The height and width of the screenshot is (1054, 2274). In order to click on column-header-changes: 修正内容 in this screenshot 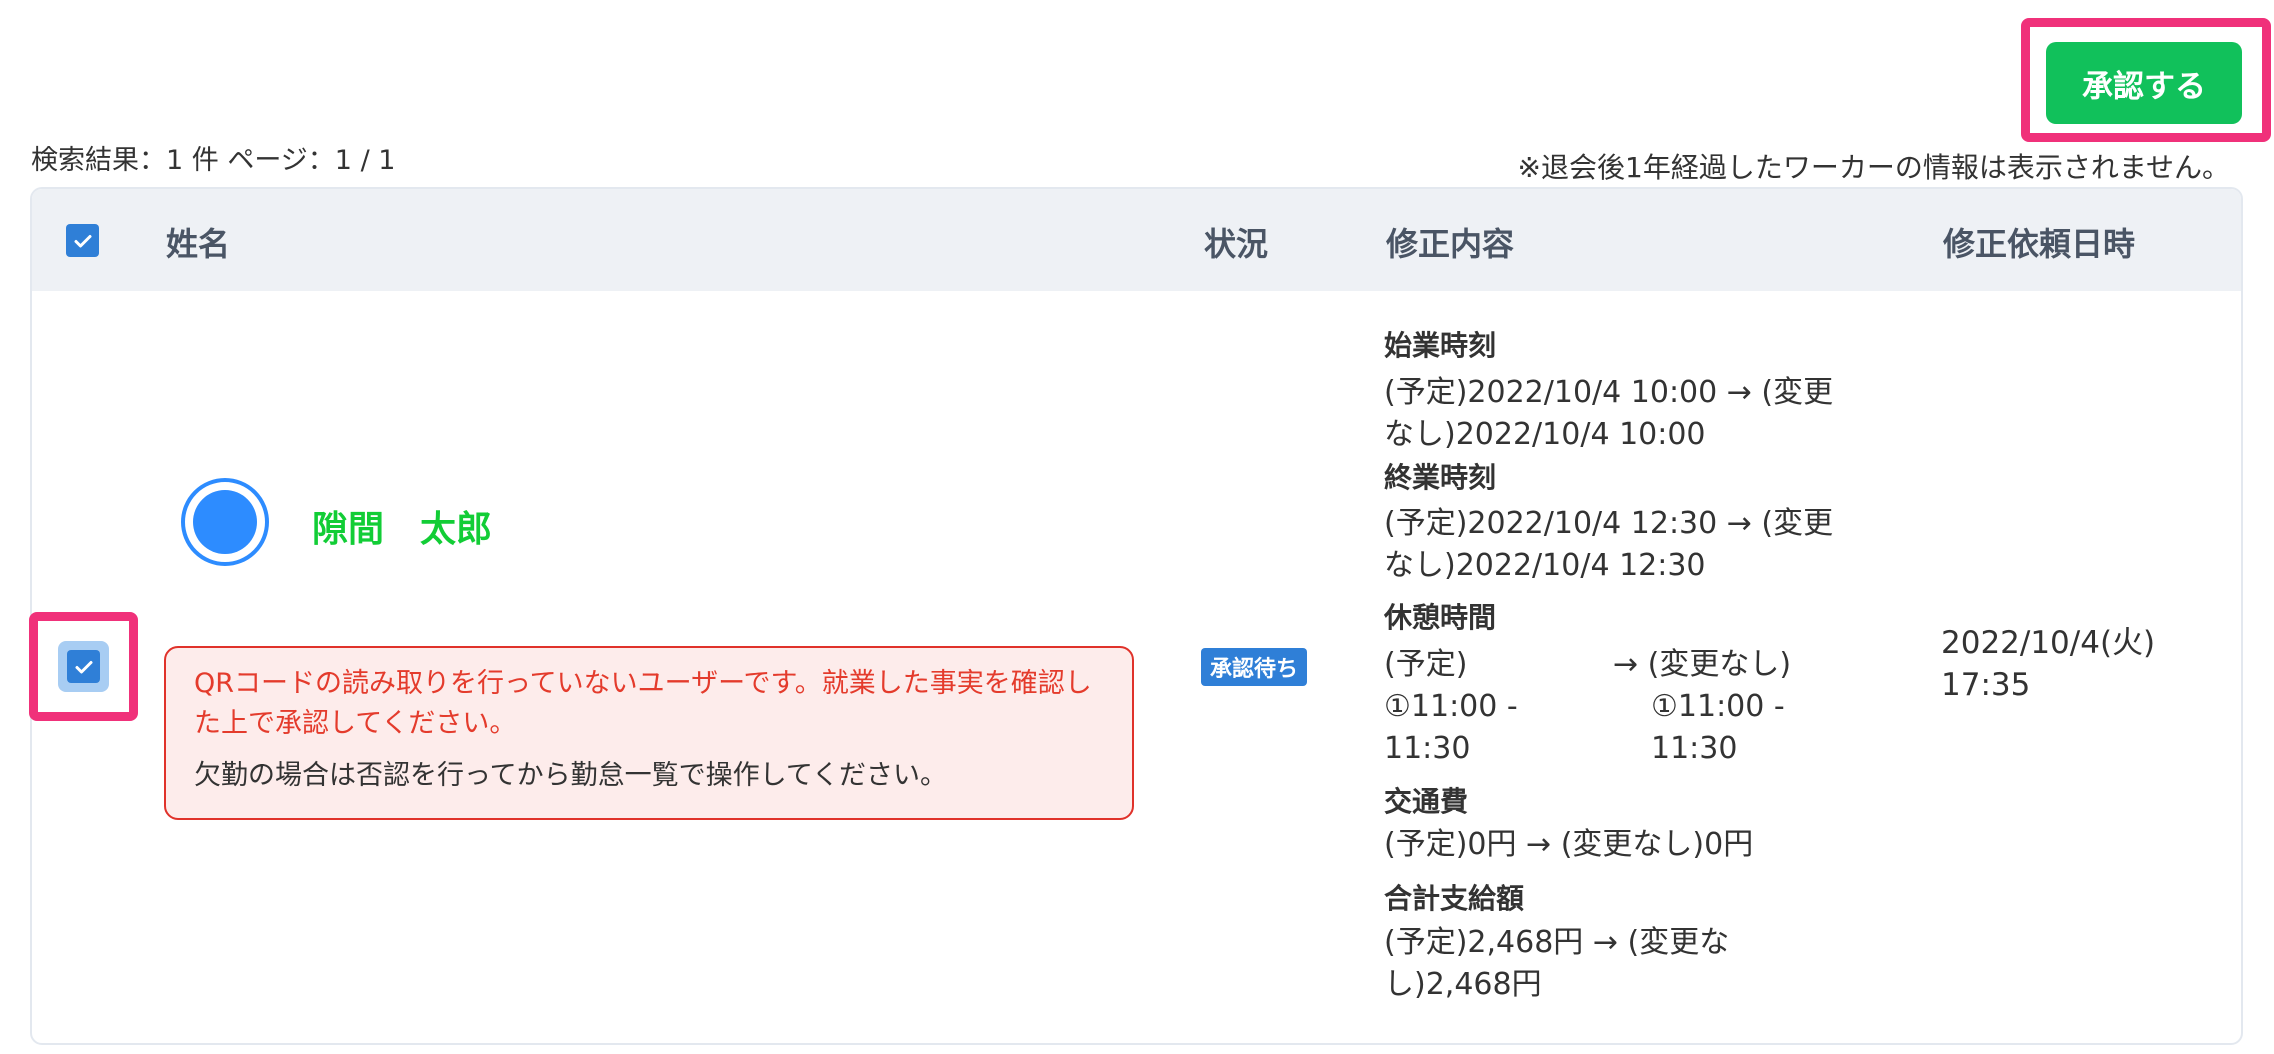, I will do `click(1450, 242)`.